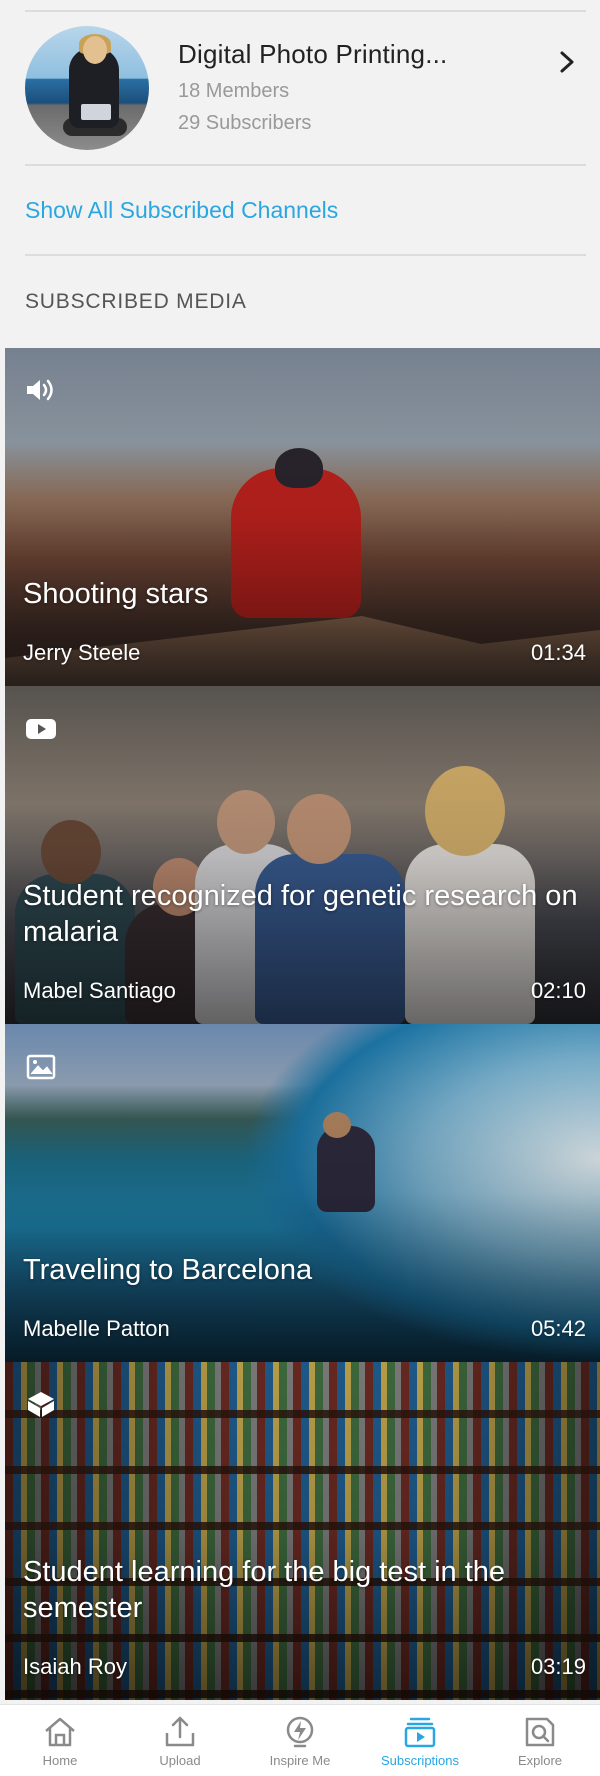 The width and height of the screenshot is (600, 1776). Describe the element at coordinates (41, 1067) in the screenshot. I see `image-icon` at that location.